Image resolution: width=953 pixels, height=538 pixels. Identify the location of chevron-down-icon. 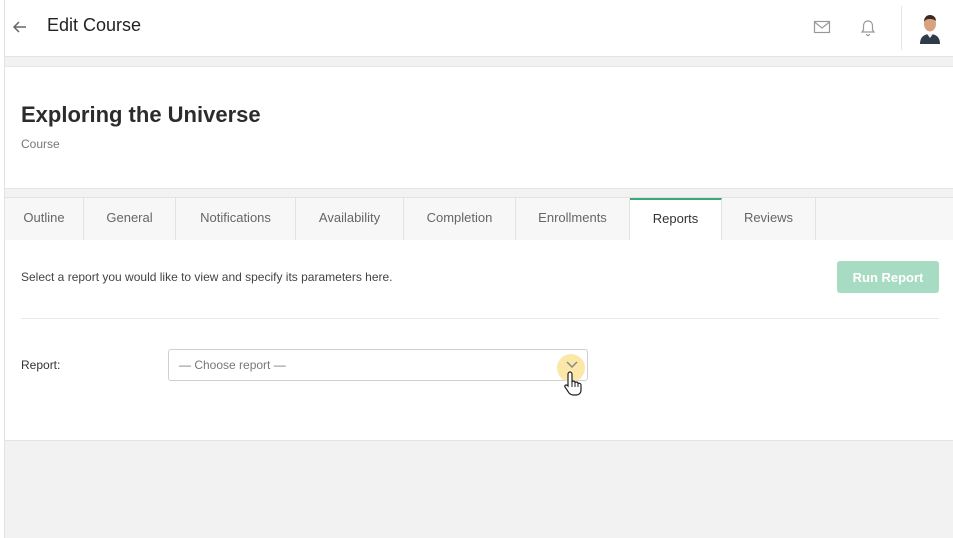
(572, 365).